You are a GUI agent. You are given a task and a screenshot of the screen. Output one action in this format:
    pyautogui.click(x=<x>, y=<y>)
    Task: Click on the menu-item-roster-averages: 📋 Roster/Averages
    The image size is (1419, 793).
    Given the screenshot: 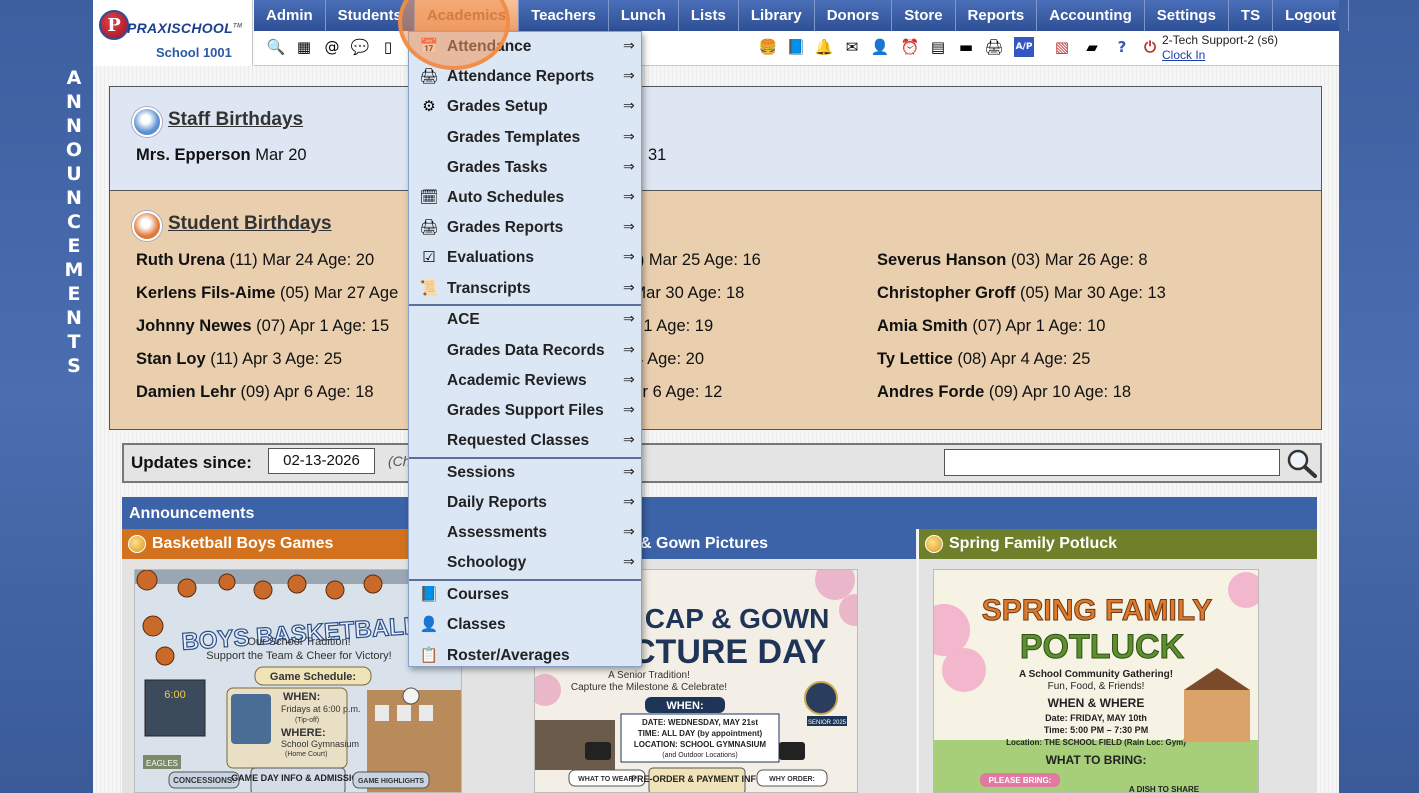 What is the action you would take?
    pyautogui.click(x=525, y=656)
    